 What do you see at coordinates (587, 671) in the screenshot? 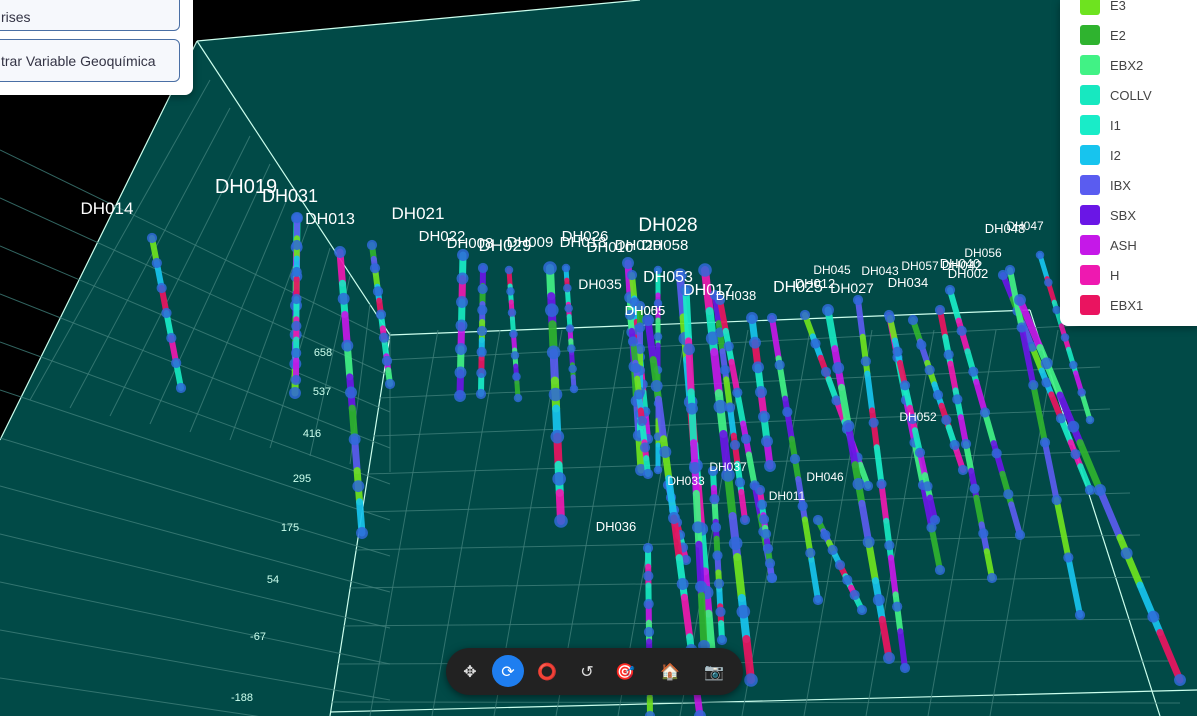
I see `reset-rotation-icon: ↺` at bounding box center [587, 671].